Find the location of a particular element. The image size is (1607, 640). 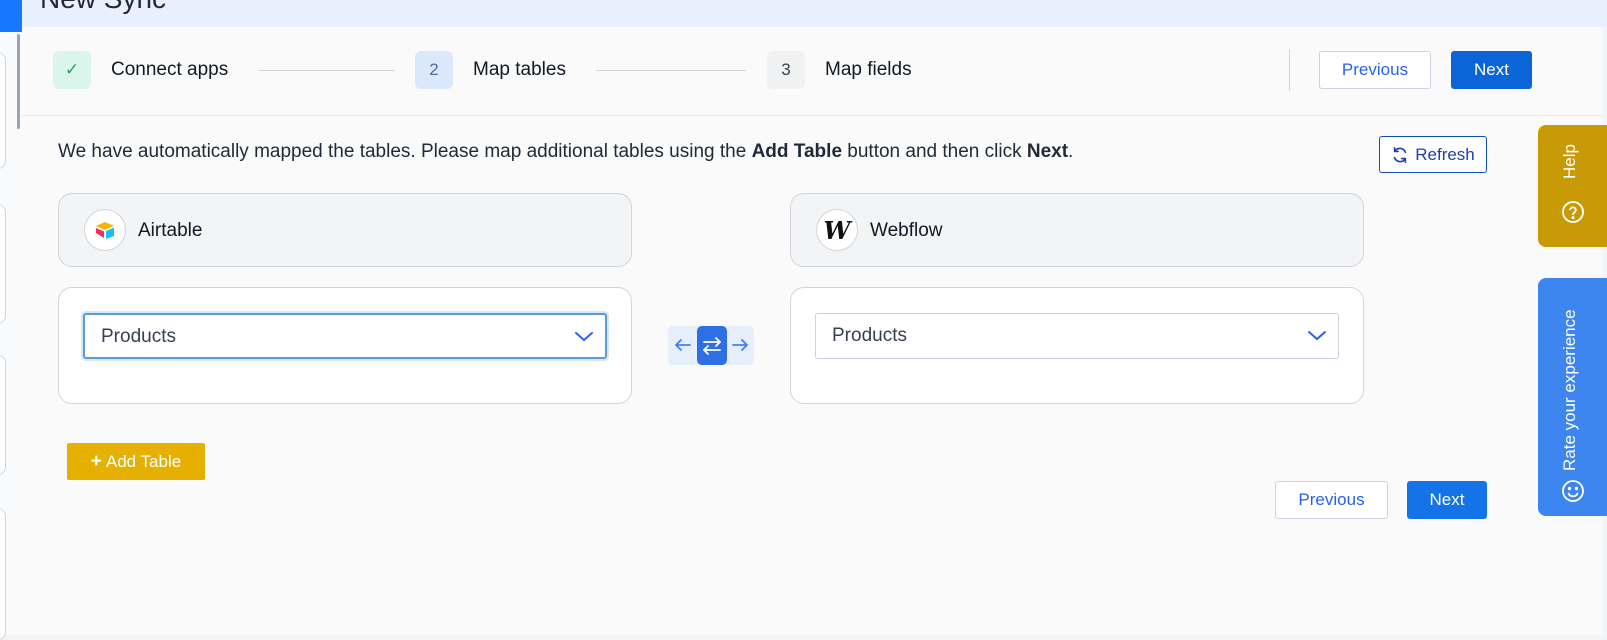

add-table-label: Add Table is located at coordinates (143, 461).